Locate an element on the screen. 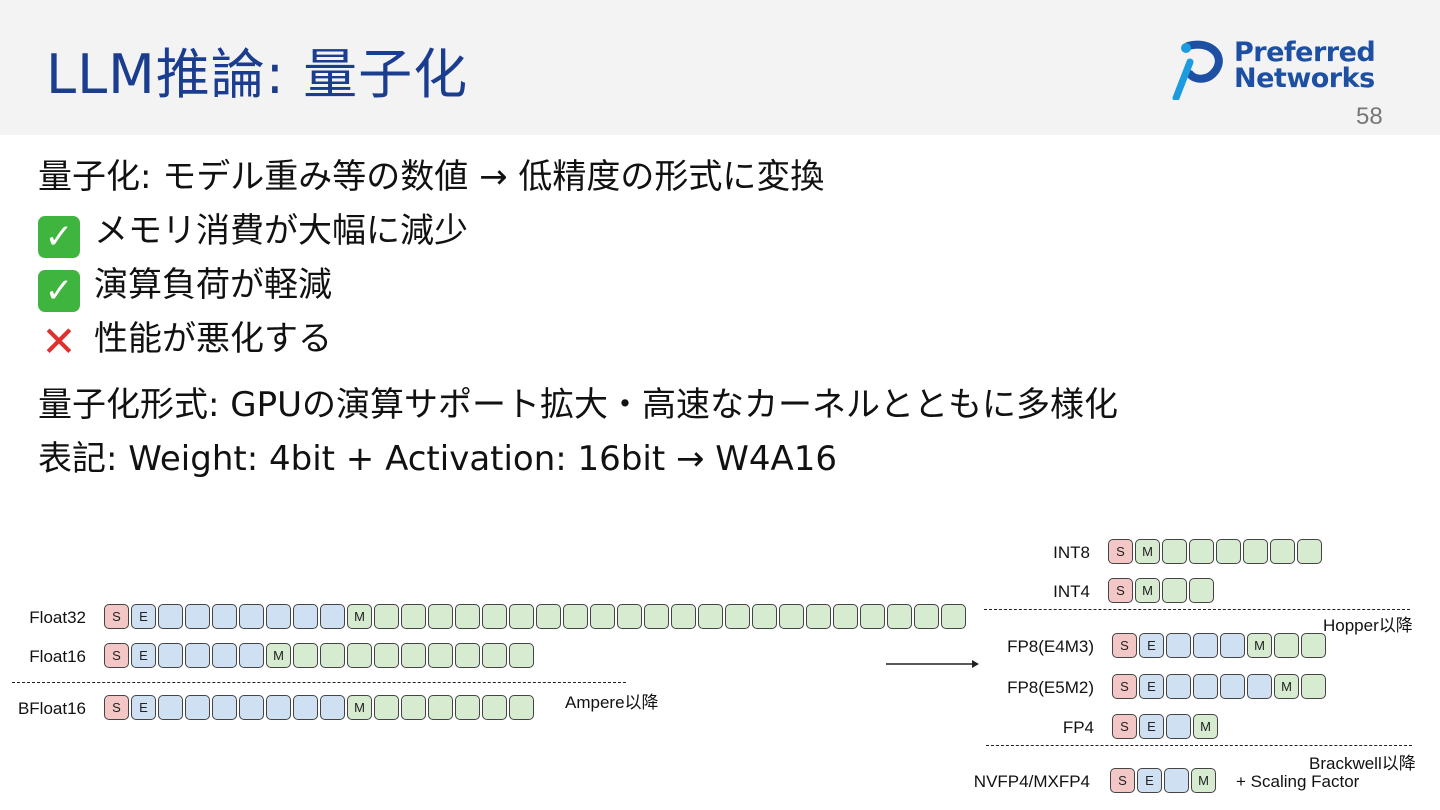 This screenshot has height=810, width=1440. bit-row-float16: SE M is located at coordinates (320, 656).